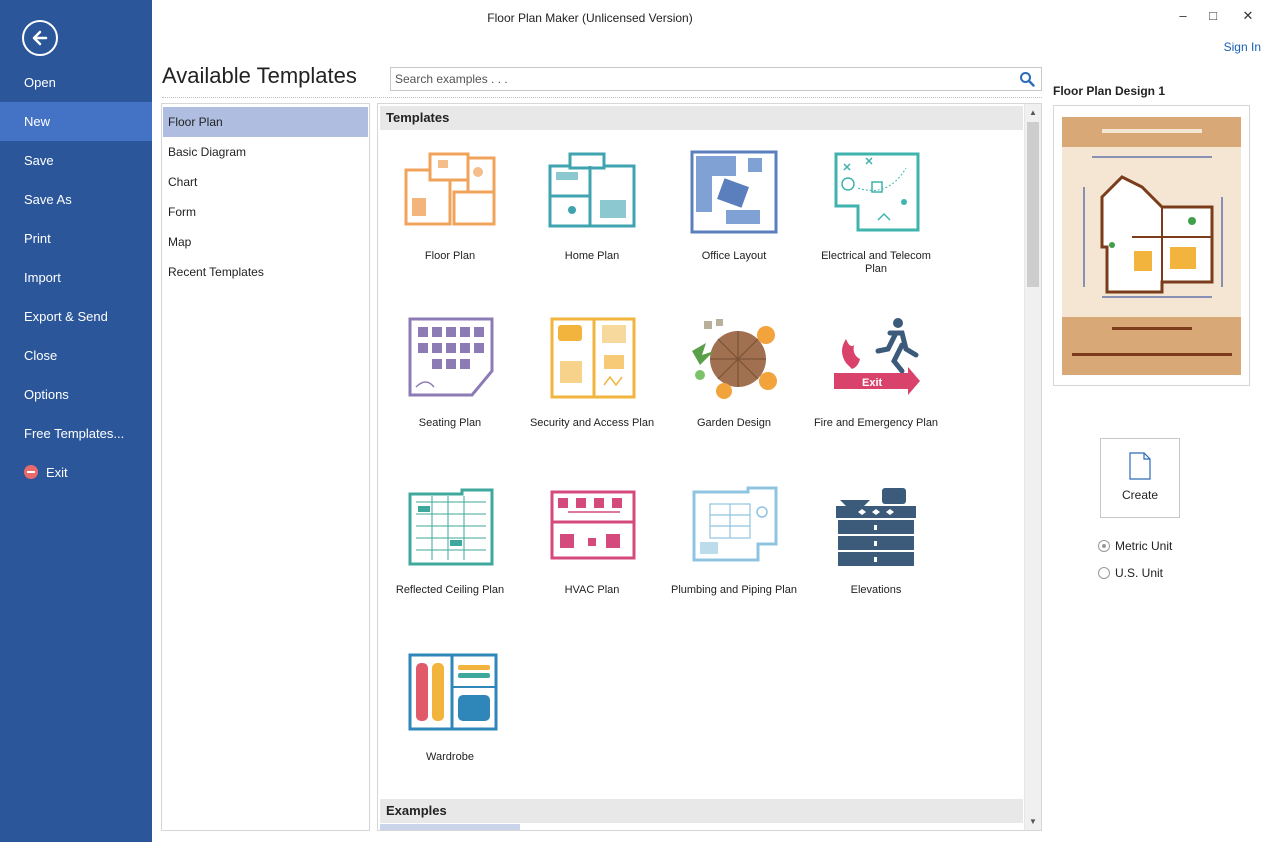  What do you see at coordinates (265, 152) in the screenshot?
I see `category-basic-diagram: Basic Diagram` at bounding box center [265, 152].